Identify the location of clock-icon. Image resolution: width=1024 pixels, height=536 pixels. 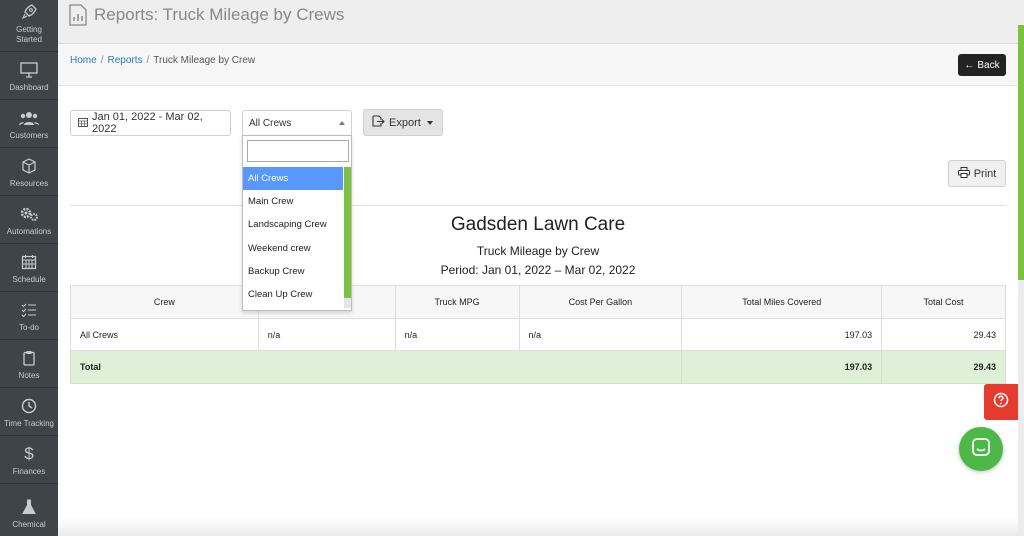
(29, 406).